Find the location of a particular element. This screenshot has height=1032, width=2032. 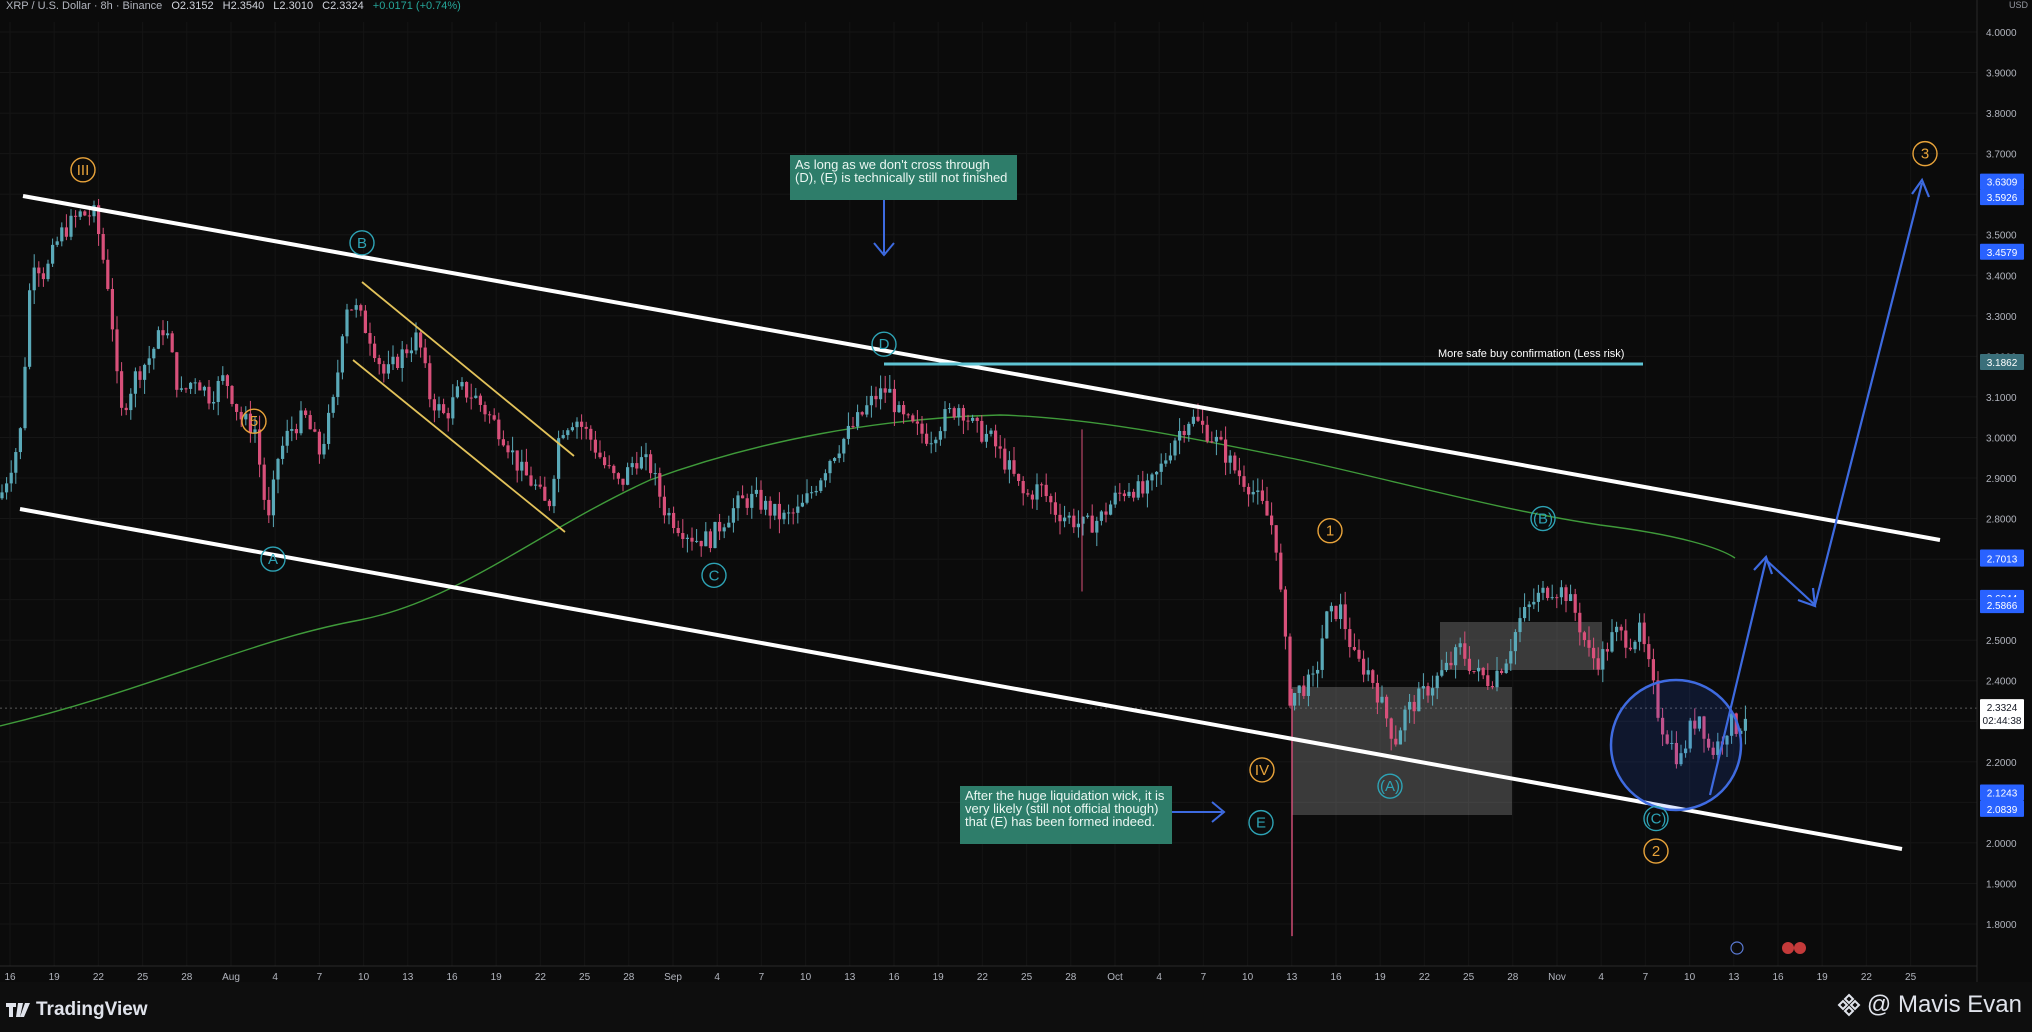

wave-label-text: (C) is located at coordinates (1656, 819).